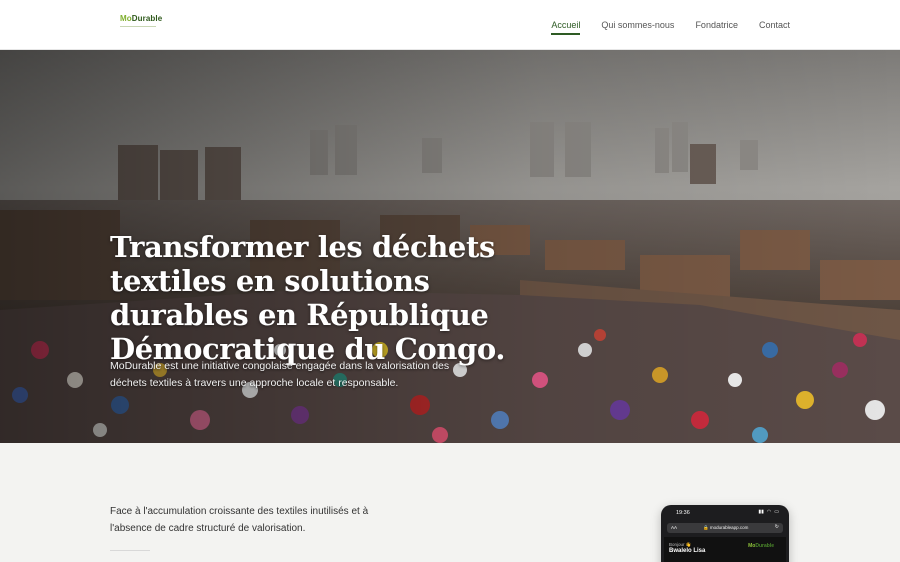 The height and width of the screenshot is (562, 900). Describe the element at coordinates (776, 512) in the screenshot. I see `battery-icon: ▭` at that location.